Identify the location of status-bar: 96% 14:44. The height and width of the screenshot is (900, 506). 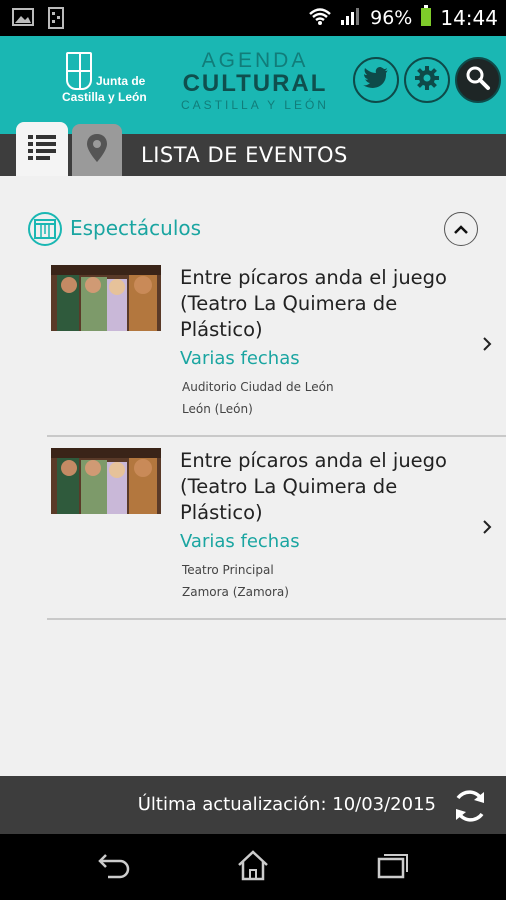
(253, 18).